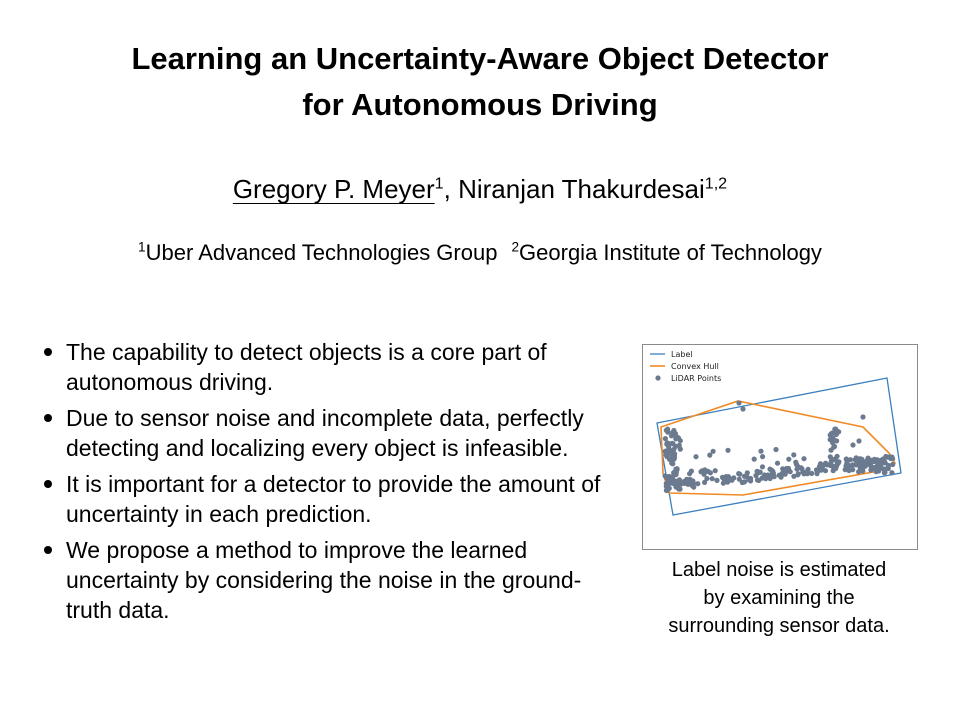 This screenshot has height=720, width=960. Describe the element at coordinates (716, 183) in the screenshot. I see `second-author-affil-mark: 1,2` at that location.